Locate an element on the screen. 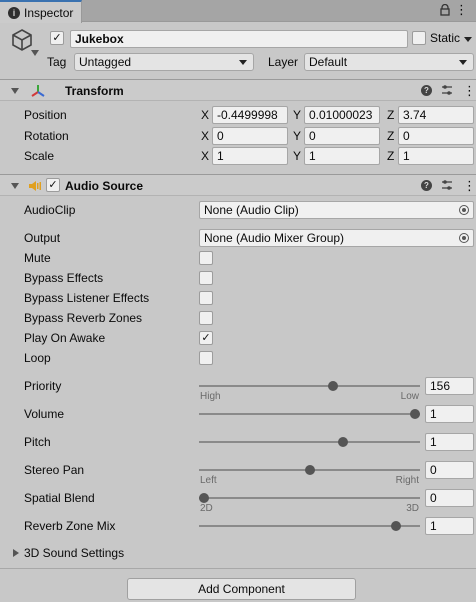 The image size is (476, 602). audio-clip-field: None (Audio Clip) is located at coordinates (336, 210).